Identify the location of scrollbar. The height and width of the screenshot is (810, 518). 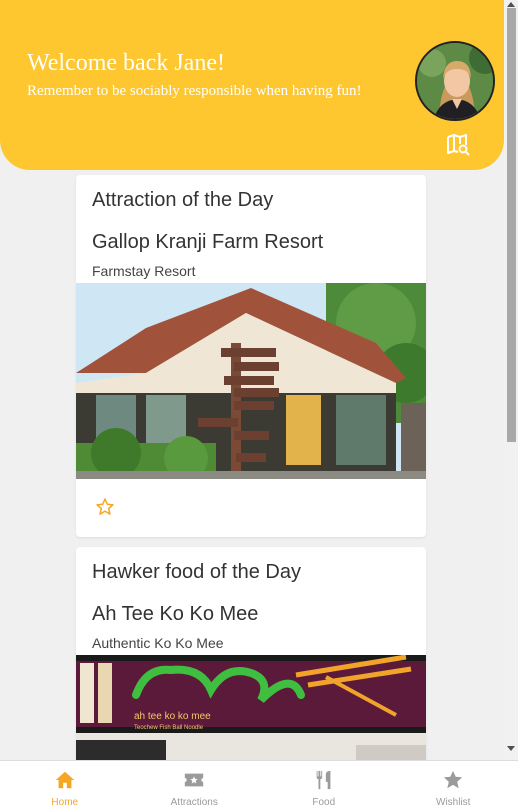
(511, 380).